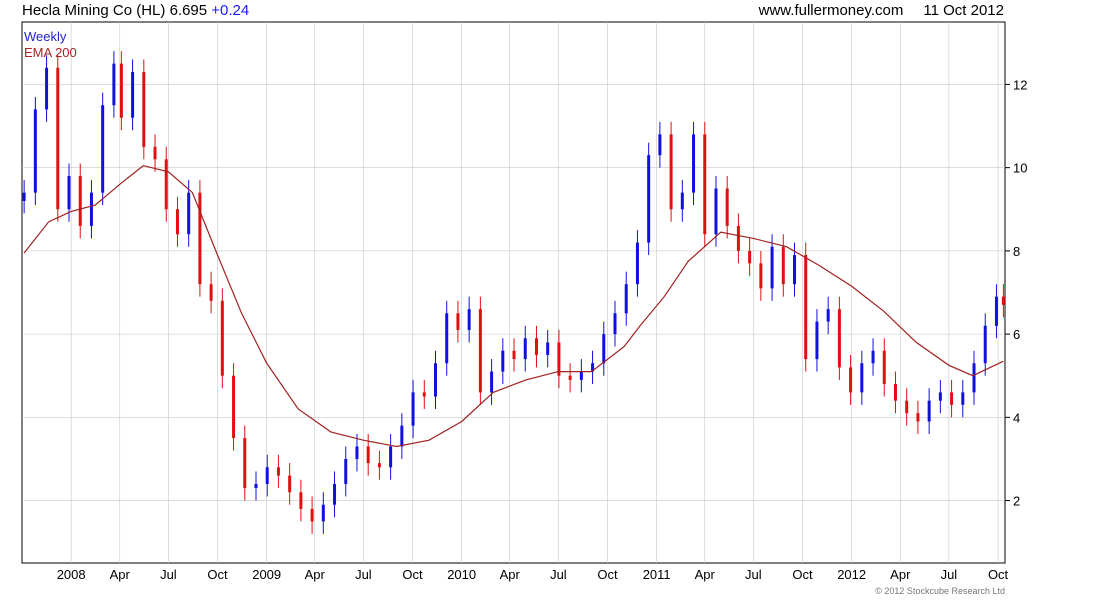 Image resolution: width=1100 pixels, height=600 pixels. I want to click on y-tick-label: 2, so click(1016, 501).